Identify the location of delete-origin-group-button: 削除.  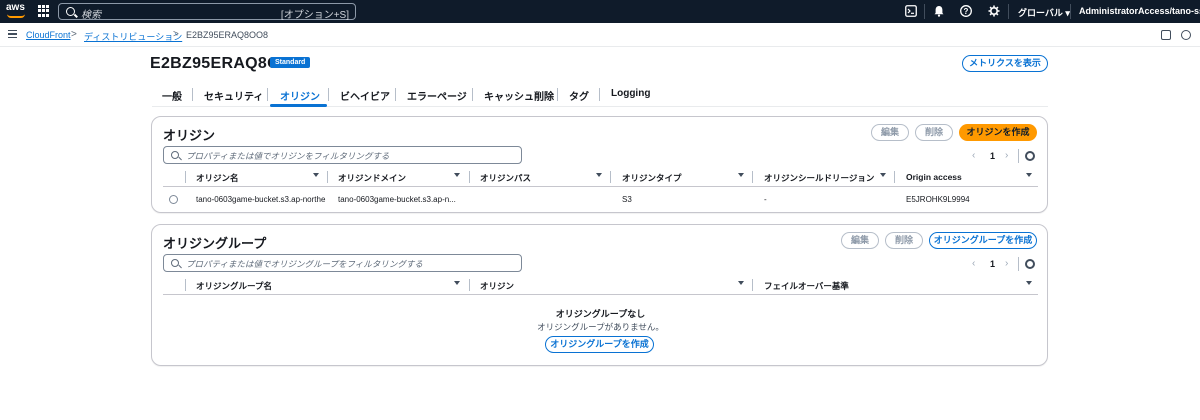
(904, 240).